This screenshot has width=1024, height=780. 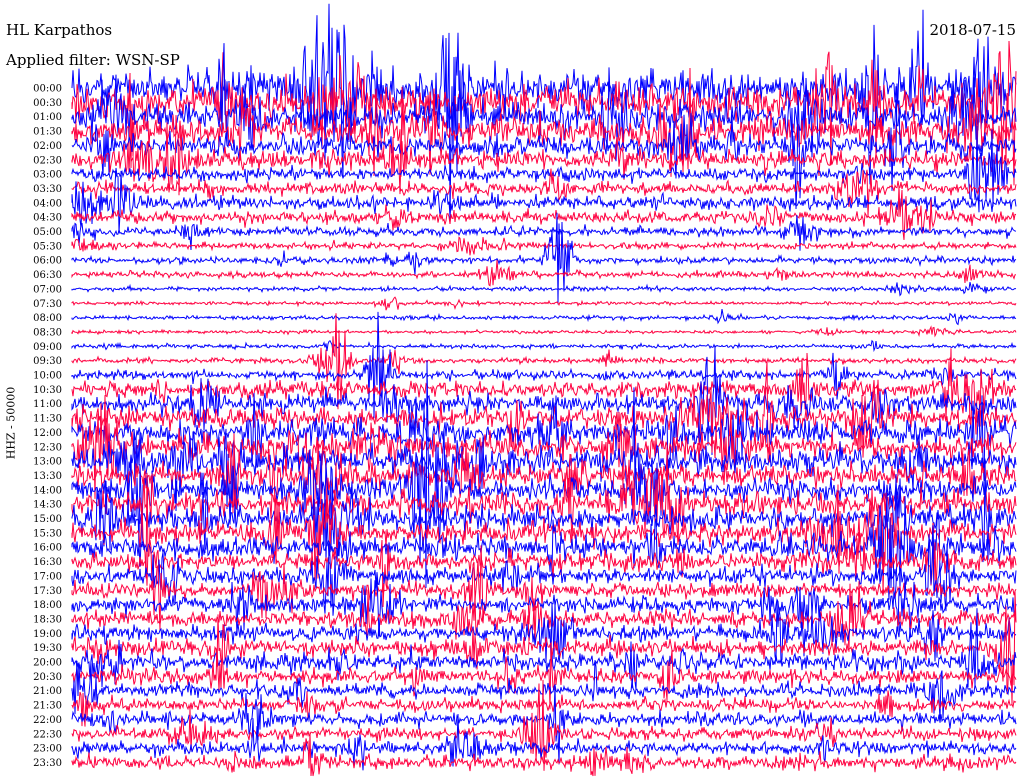 What do you see at coordinates (47, 749) in the screenshot?
I see `time-tick-label: 23:00` at bounding box center [47, 749].